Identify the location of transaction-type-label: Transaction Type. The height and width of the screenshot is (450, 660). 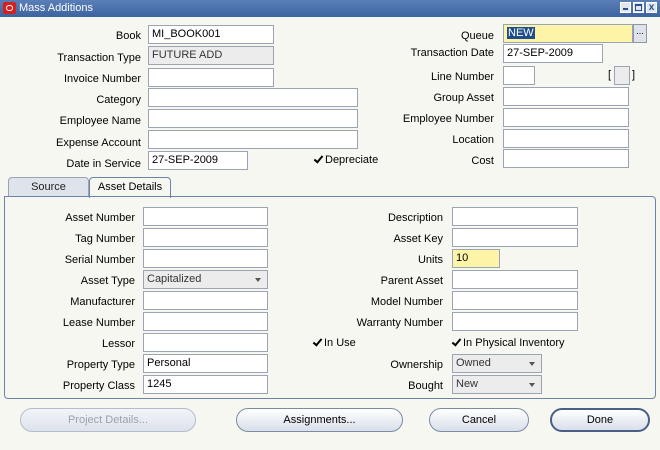
(99, 58).